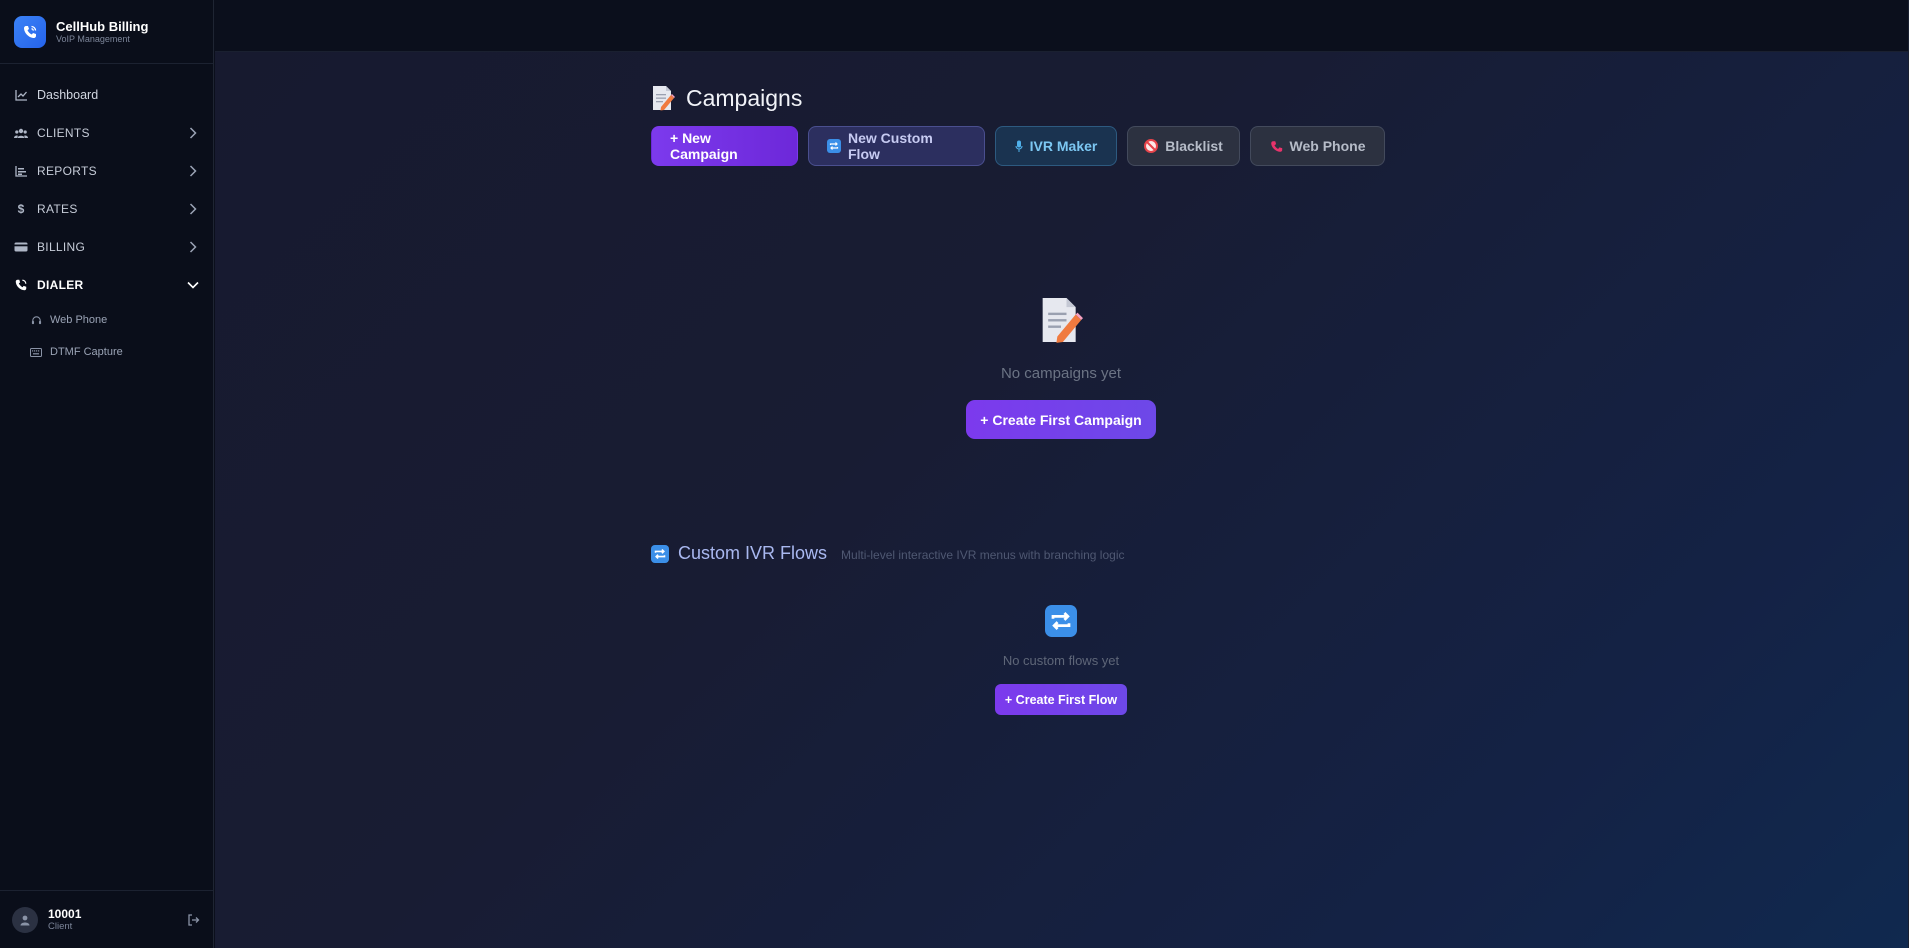 The image size is (1909, 948). I want to click on brand: CellHub Billing VoIP Management, so click(106, 32).